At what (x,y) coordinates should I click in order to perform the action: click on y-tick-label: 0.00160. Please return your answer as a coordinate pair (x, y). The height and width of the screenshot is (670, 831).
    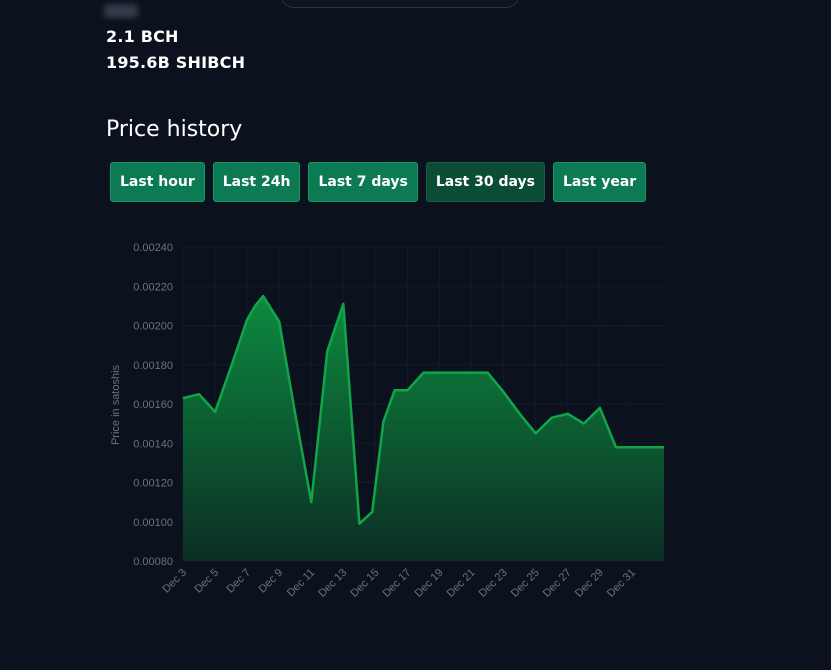
    Looking at the image, I should click on (153, 405).